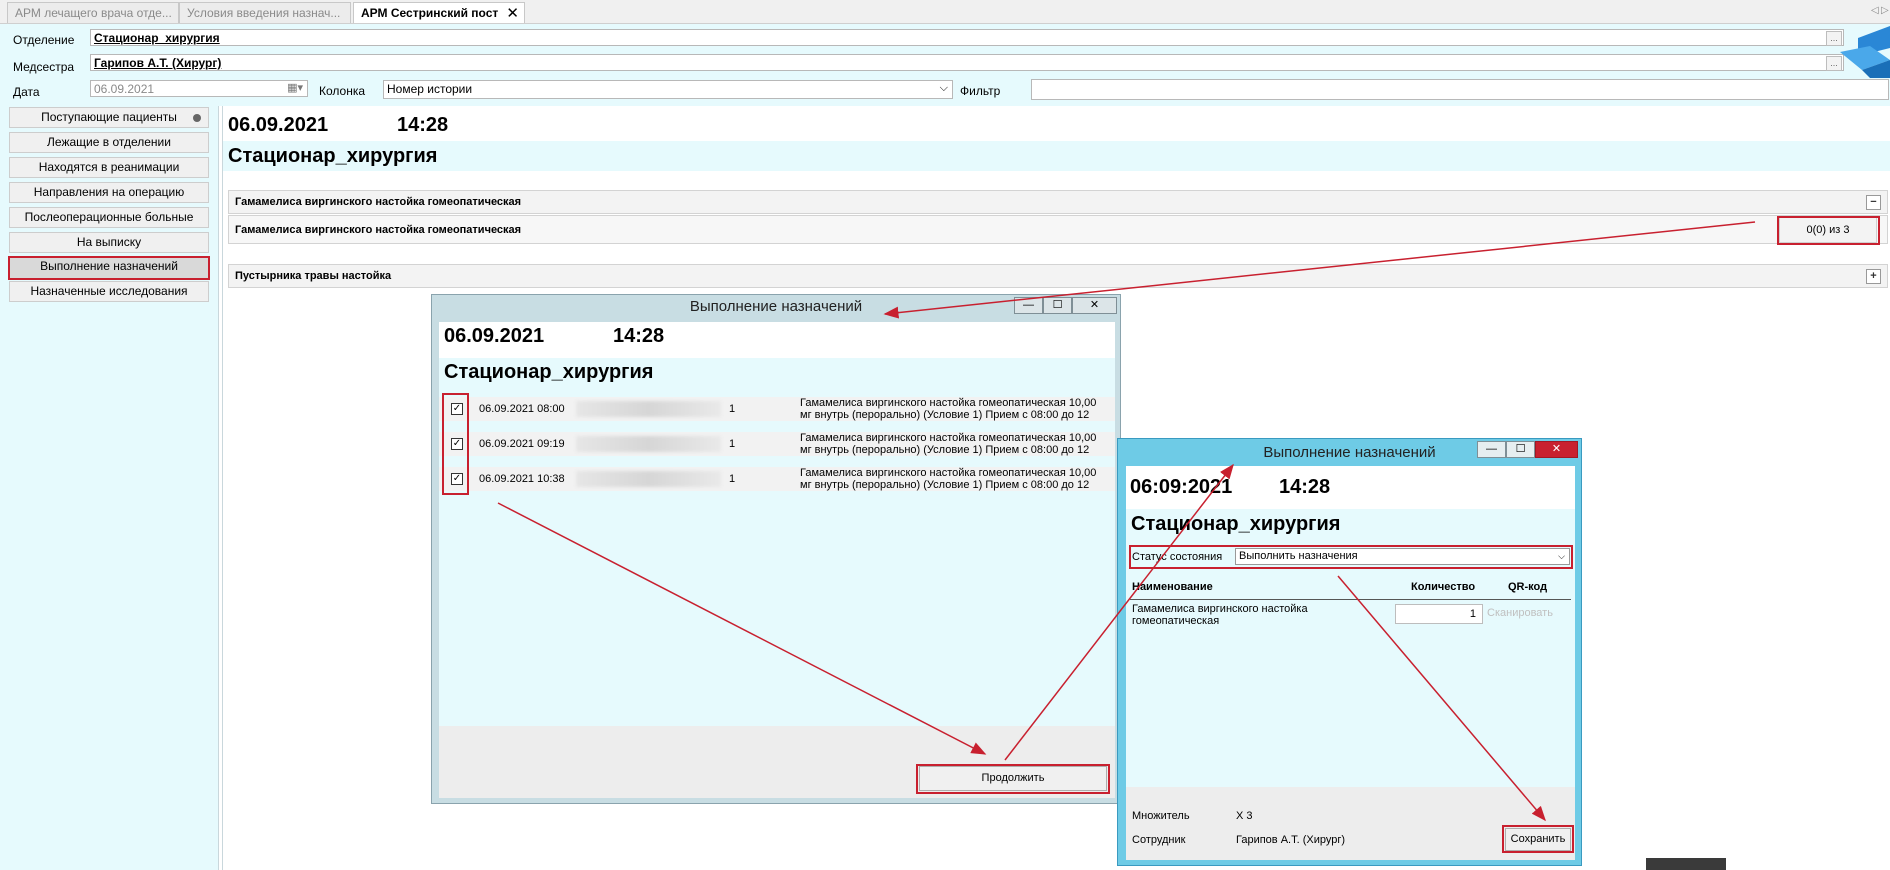  I want to click on column-header-name: Наименование, so click(1172, 587).